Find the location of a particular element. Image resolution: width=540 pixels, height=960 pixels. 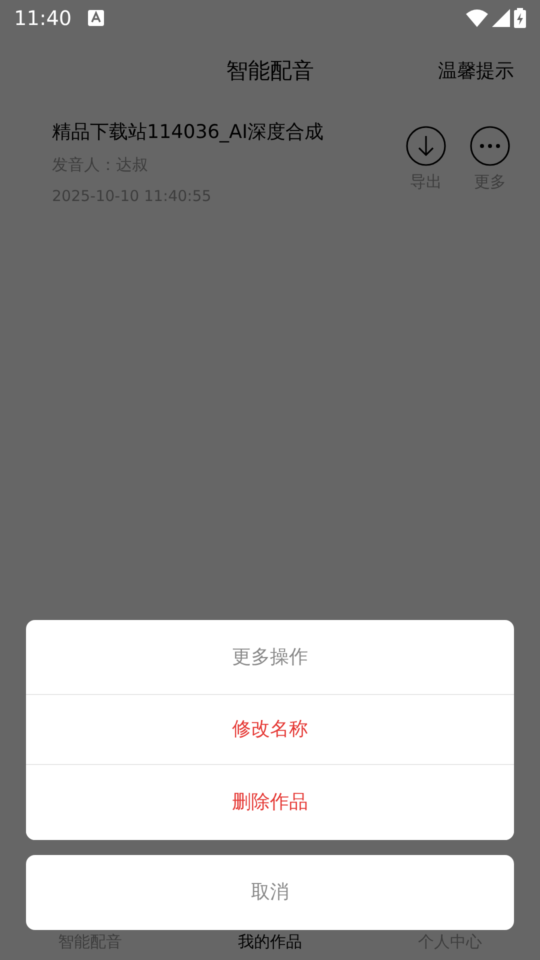

wifi-icon is located at coordinates (477, 18).